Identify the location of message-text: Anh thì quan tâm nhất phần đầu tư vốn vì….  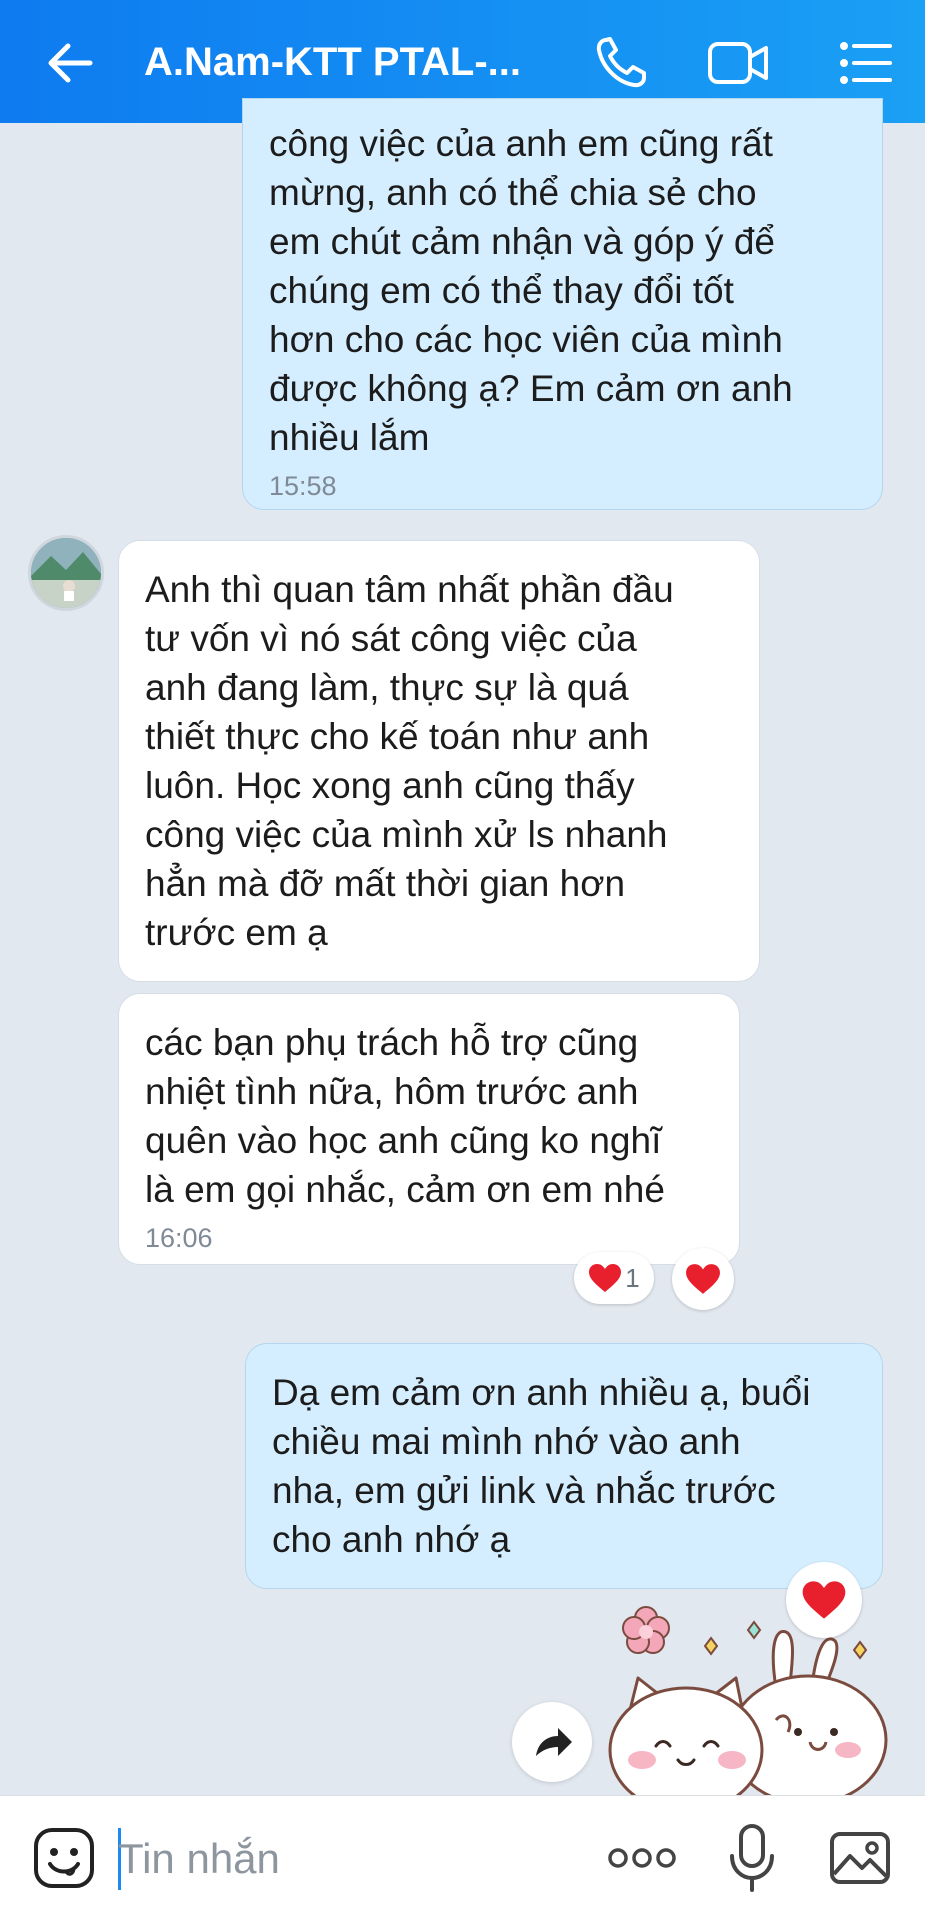
(409, 761).